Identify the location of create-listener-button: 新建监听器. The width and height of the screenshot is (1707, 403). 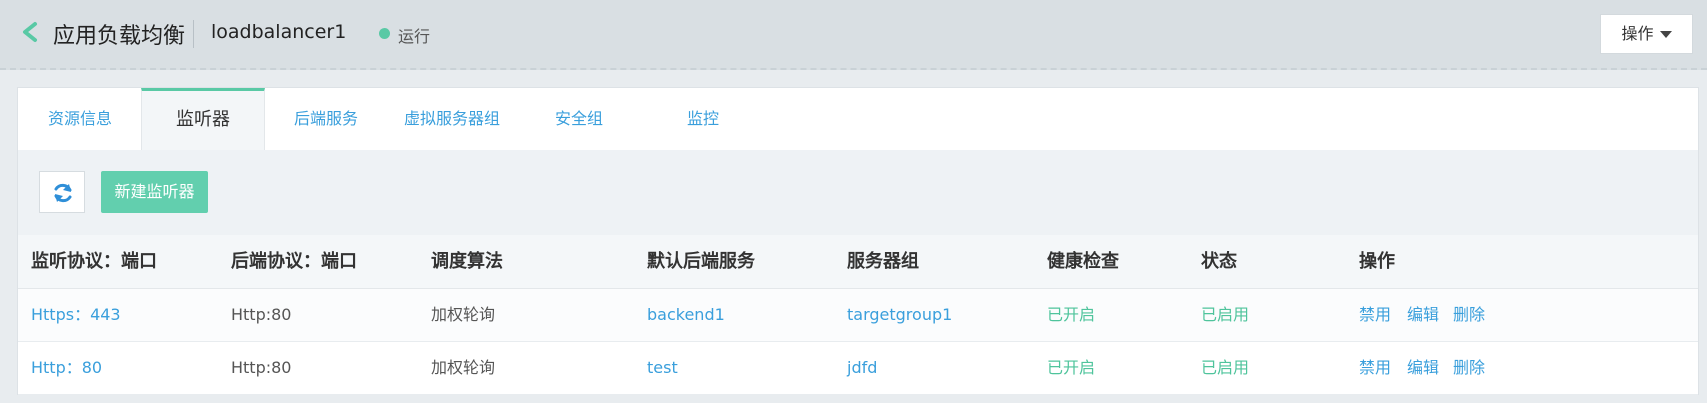
(154, 192).